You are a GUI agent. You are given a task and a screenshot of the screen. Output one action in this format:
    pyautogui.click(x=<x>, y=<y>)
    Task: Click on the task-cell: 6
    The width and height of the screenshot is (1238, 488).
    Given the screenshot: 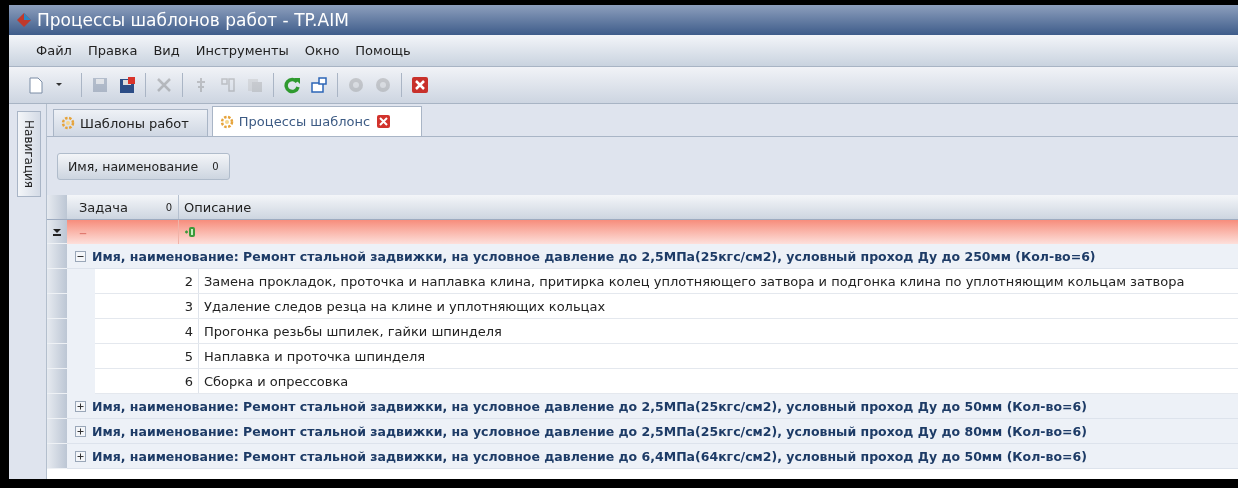 What is the action you would take?
    pyautogui.click(x=147, y=381)
    